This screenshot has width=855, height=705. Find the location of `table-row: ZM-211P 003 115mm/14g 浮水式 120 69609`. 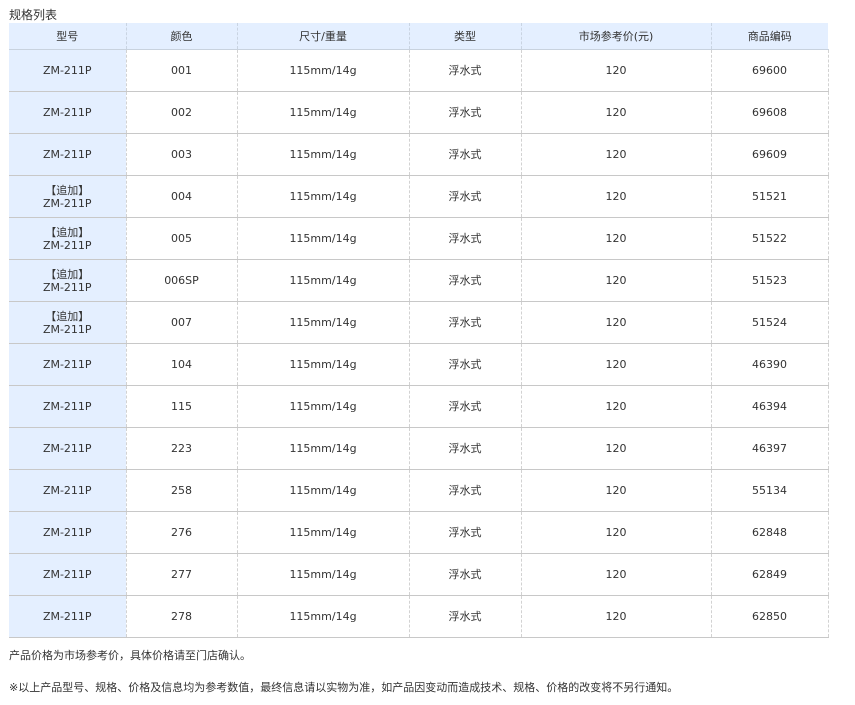

table-row: ZM-211P 003 115mm/14g 浮水式 120 69609 is located at coordinates (419, 154).